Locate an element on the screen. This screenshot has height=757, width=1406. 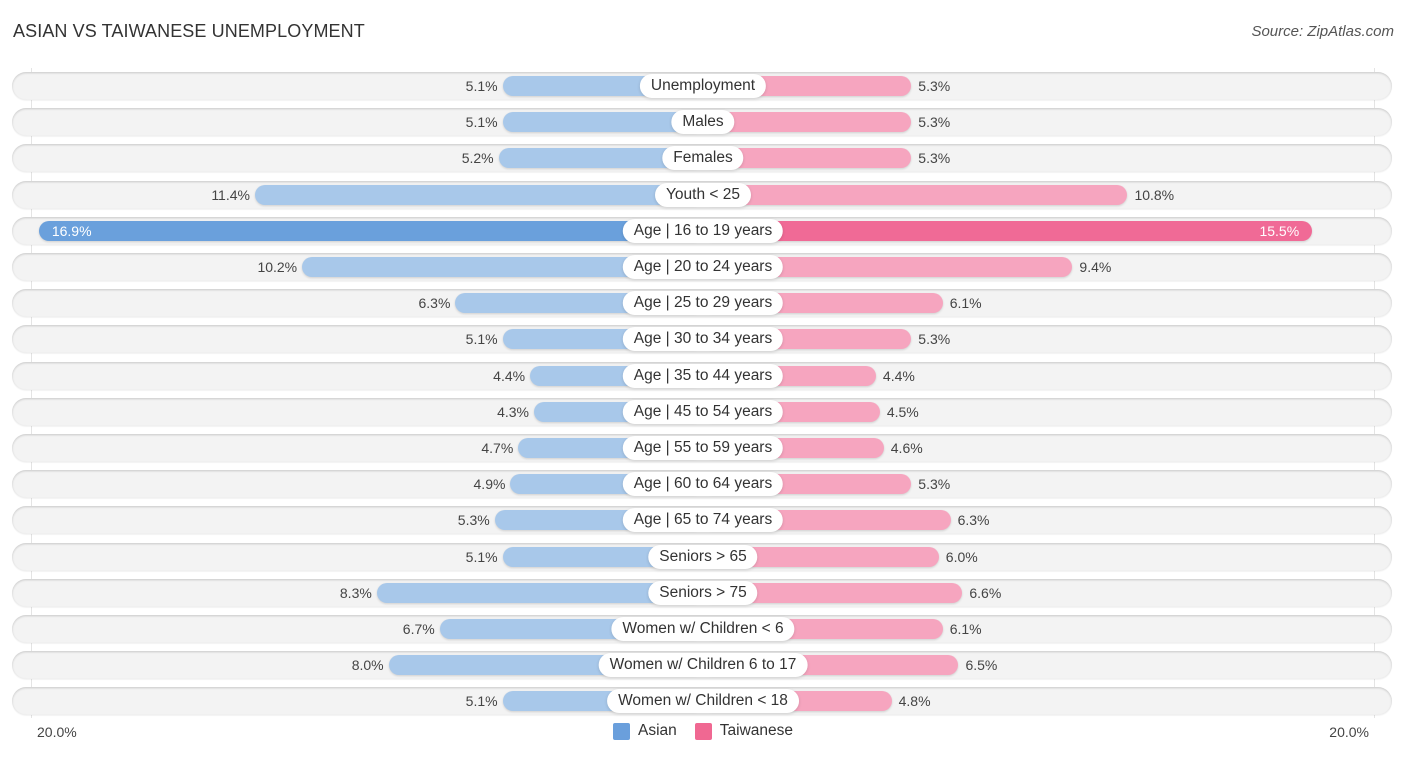
category-label: Age | 55 to 59 years is located at coordinates (703, 448).